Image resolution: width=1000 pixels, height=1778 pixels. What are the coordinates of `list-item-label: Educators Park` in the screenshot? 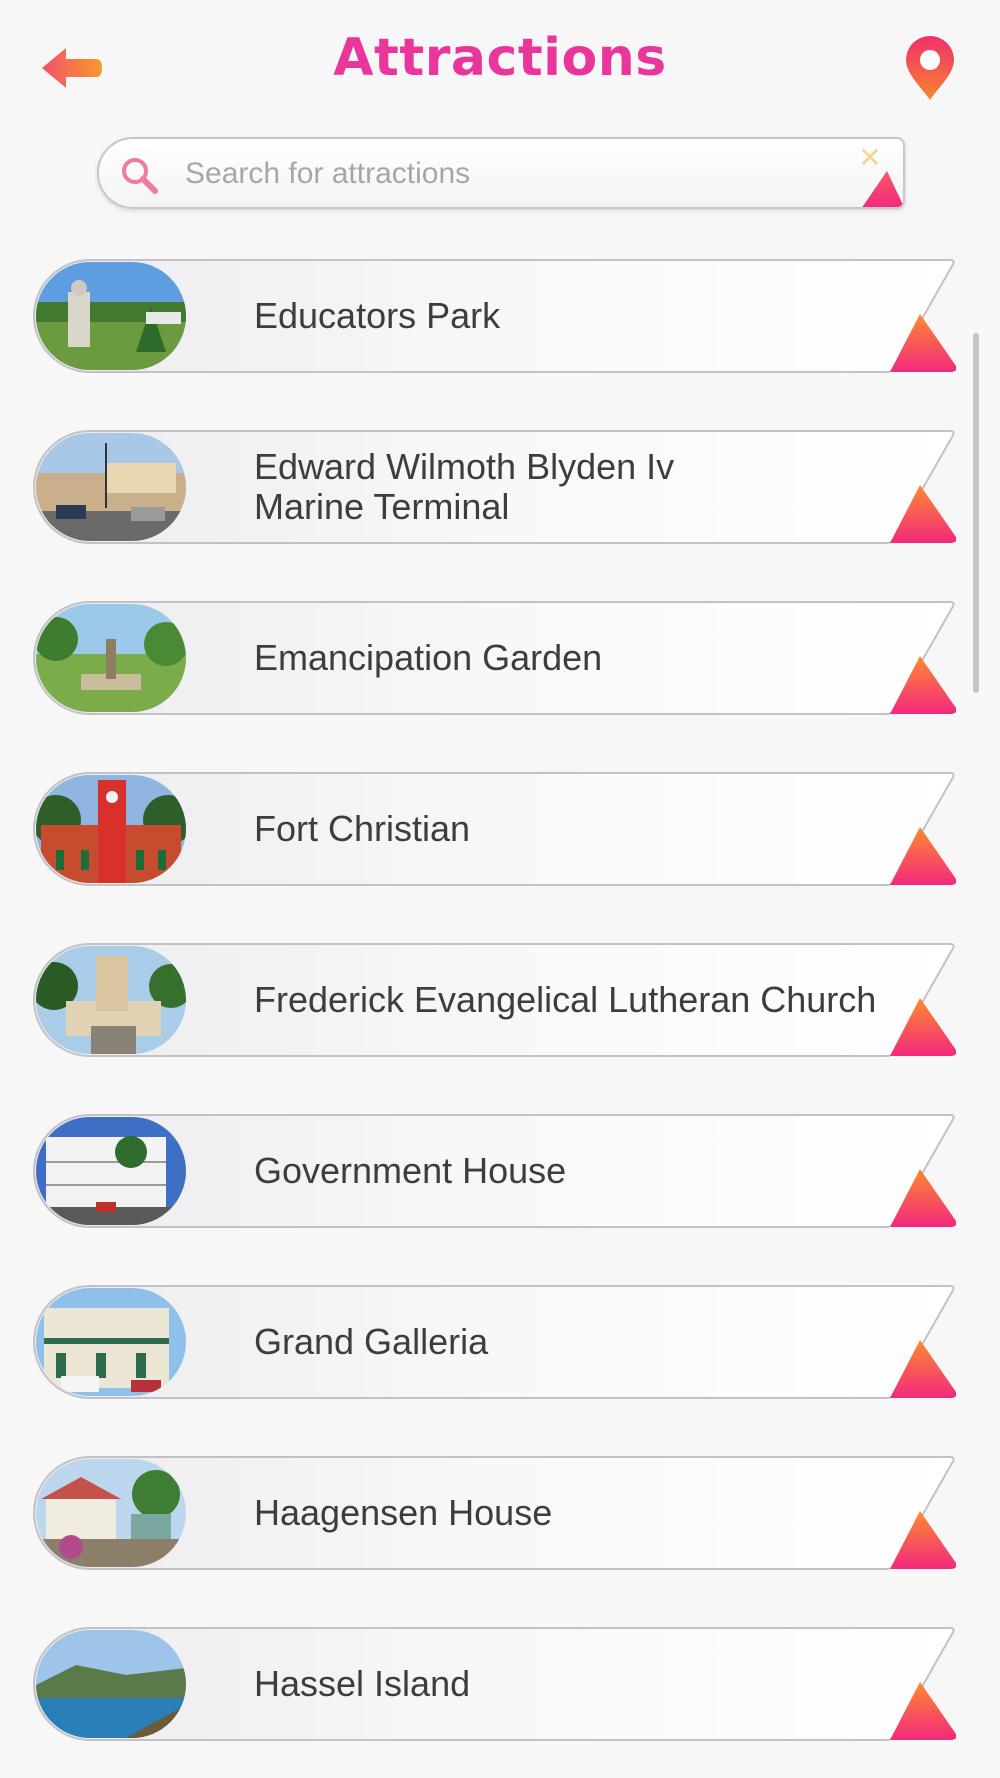 It's located at (377, 315).